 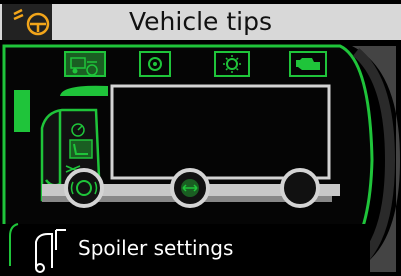 What do you see at coordinates (300, 188) in the screenshot?
I see `rear-wheel` at bounding box center [300, 188].